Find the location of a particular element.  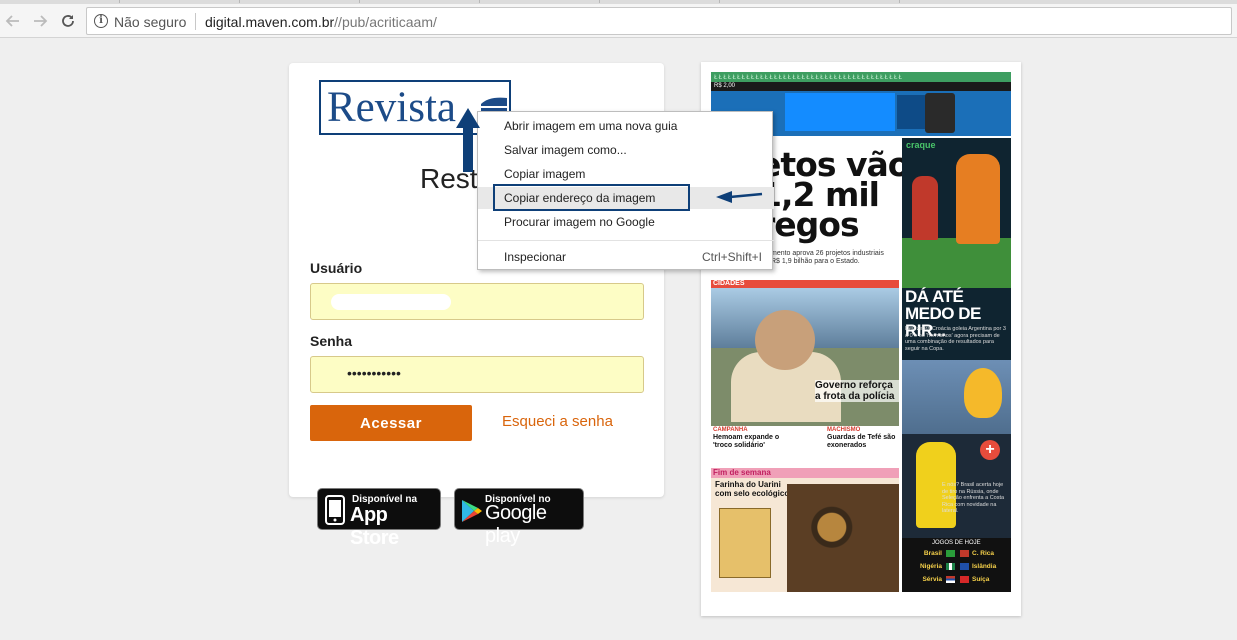

google-play-badge: Disponível no Google play is located at coordinates (519, 517).